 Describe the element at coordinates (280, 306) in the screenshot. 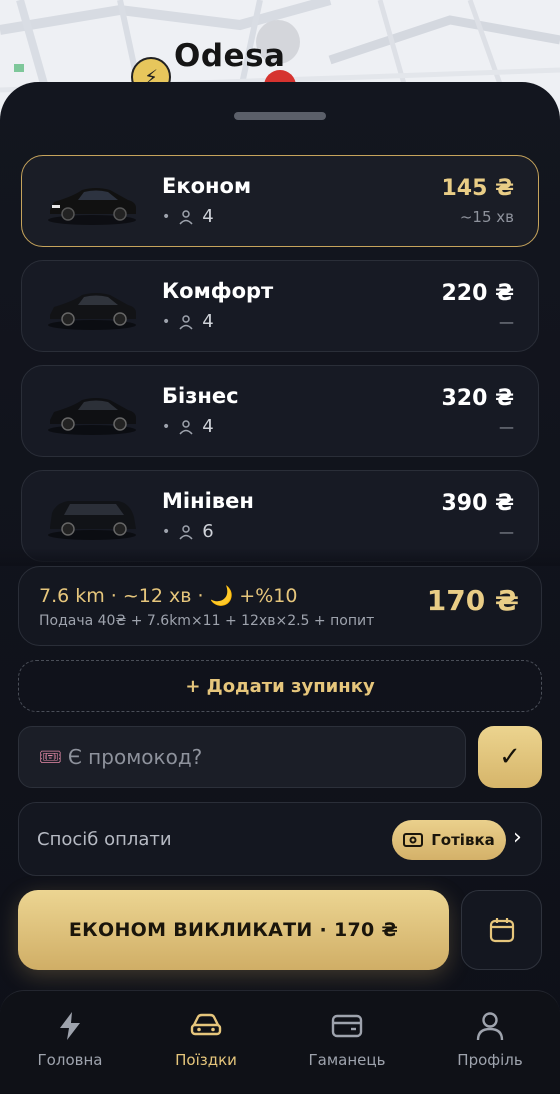

I see `car-option-comfort: Комфорт • 4 220 ₴ —` at that location.